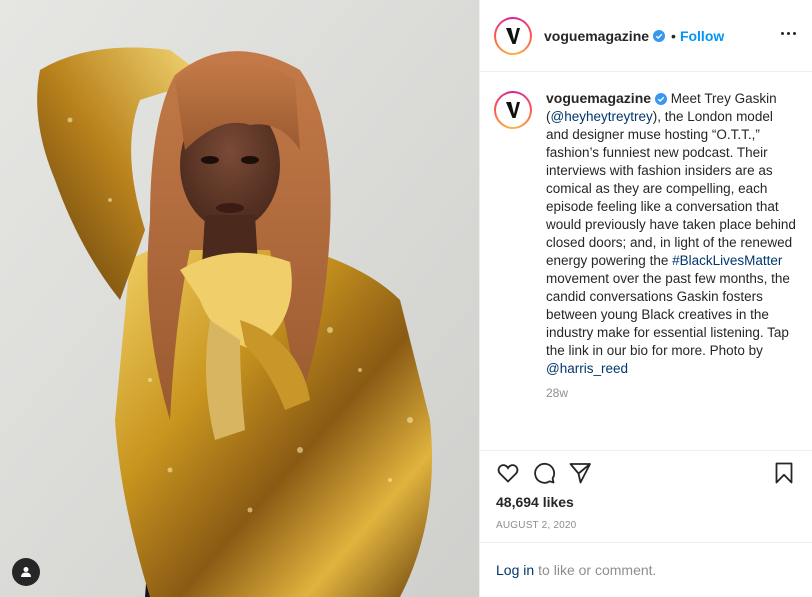 This screenshot has height=597, width=812. What do you see at coordinates (597, 570) in the screenshot?
I see `login-prompt-text: to like or comment.` at bounding box center [597, 570].